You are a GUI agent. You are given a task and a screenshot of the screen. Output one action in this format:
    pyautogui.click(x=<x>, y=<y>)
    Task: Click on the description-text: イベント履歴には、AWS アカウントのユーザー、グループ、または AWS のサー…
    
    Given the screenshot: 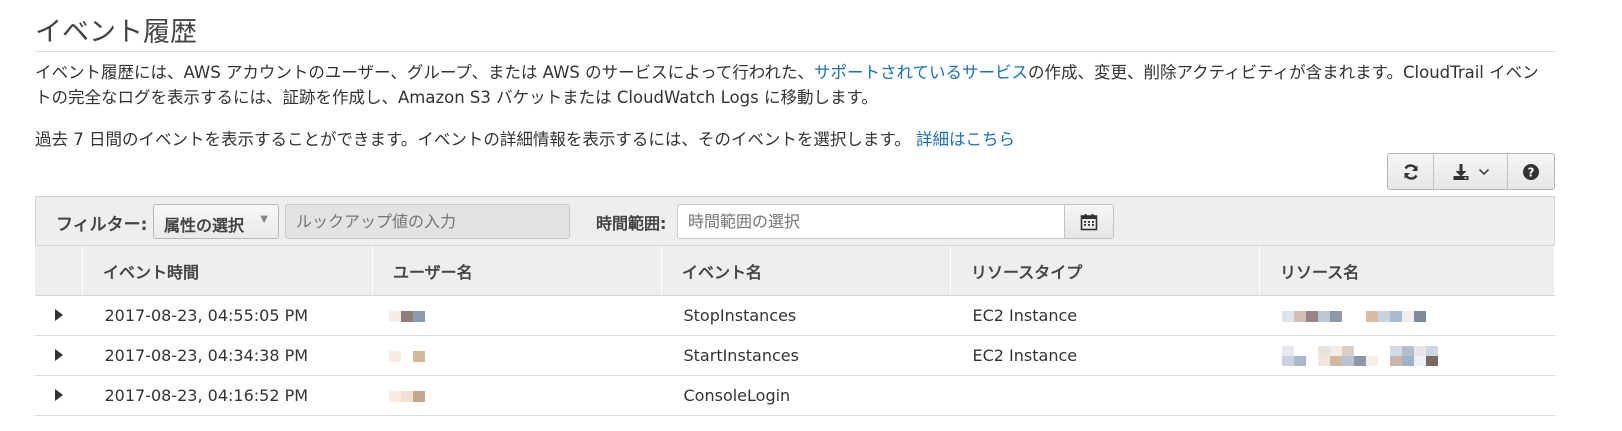 What is the action you would take?
    pyautogui.click(x=424, y=72)
    